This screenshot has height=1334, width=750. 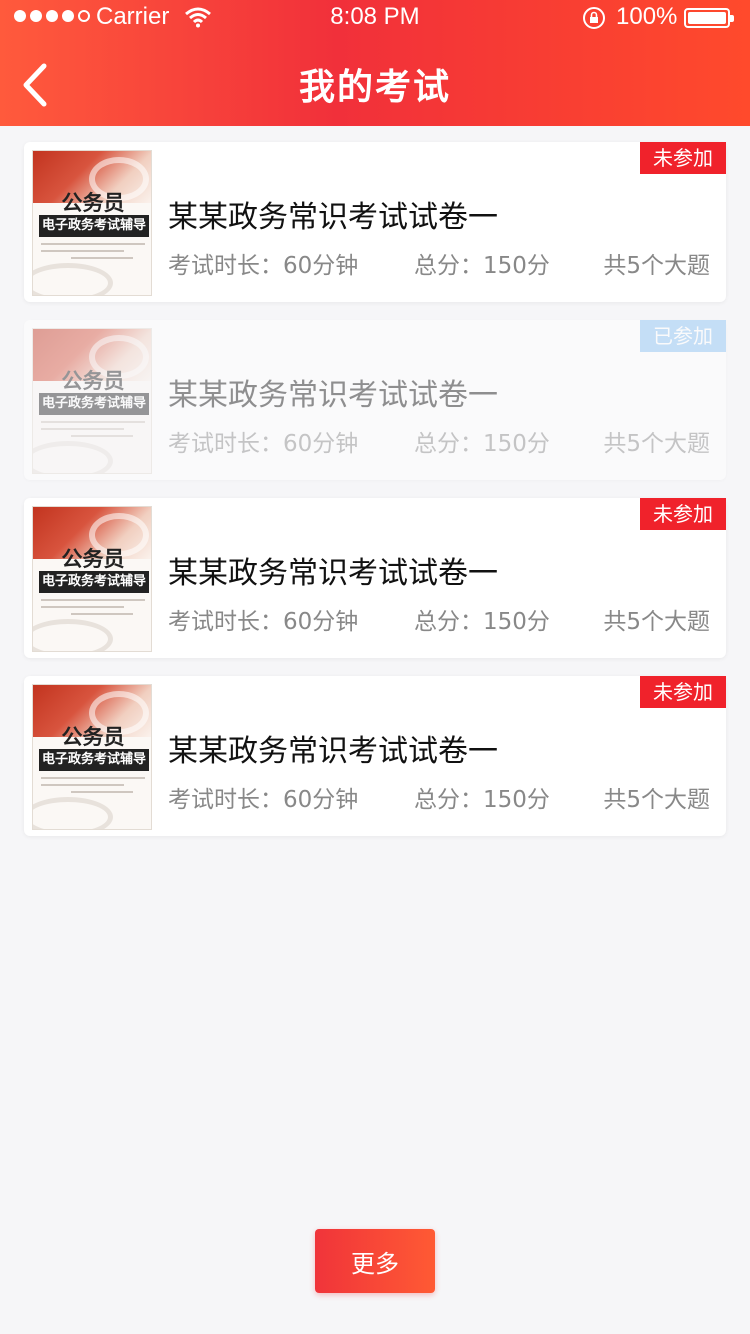 What do you see at coordinates (375, 1261) in the screenshot?
I see `more-button: 更多` at bounding box center [375, 1261].